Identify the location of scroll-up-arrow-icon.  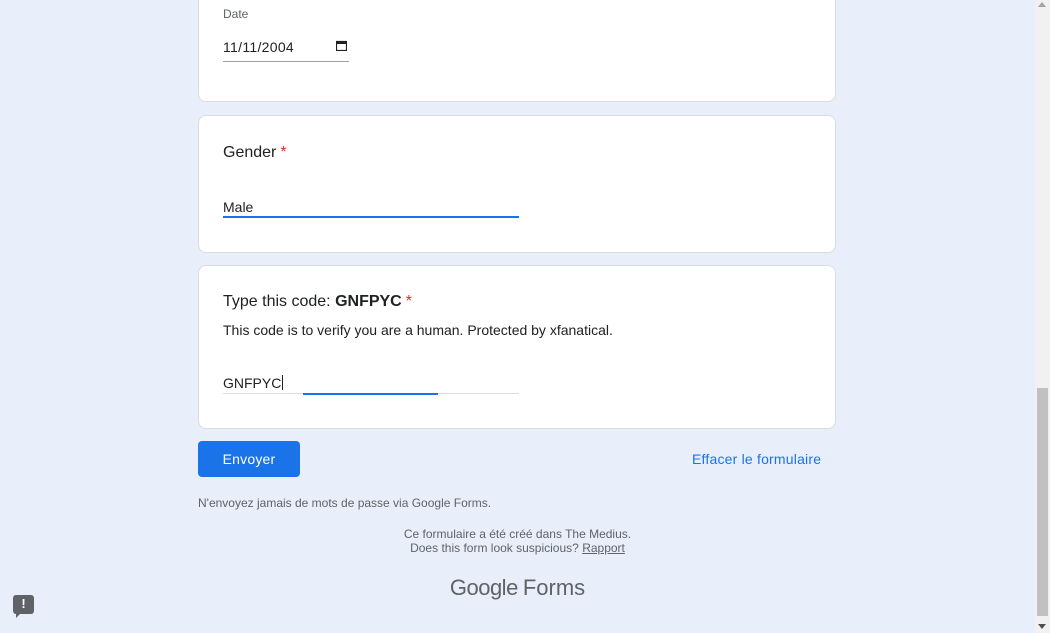
(1042, 4).